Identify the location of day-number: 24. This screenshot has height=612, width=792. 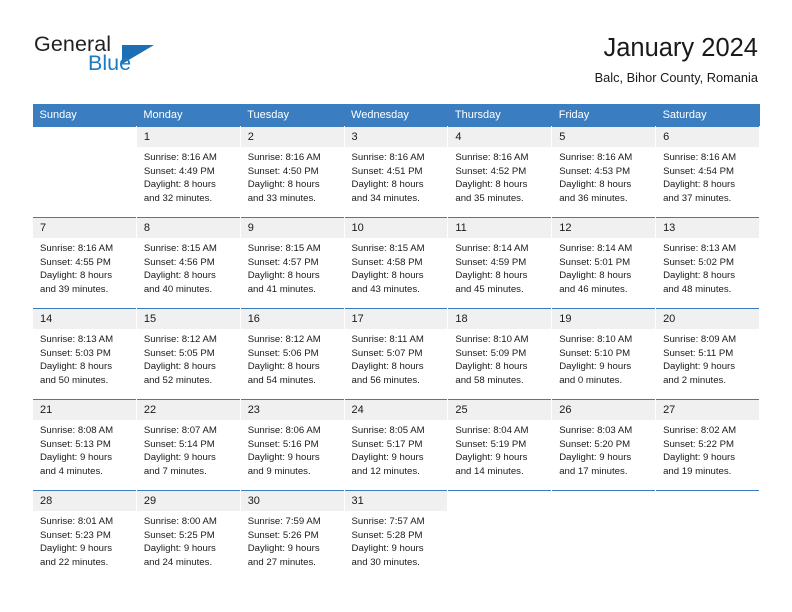
(396, 410).